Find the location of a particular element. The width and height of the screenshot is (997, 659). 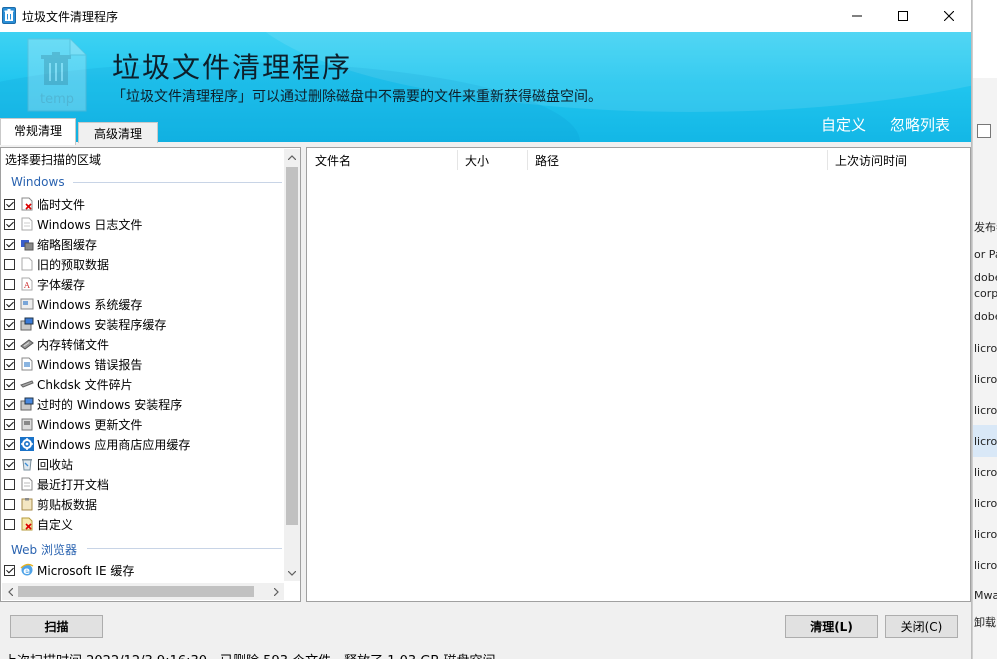

recycle-bin-icon is located at coordinates (27, 465).